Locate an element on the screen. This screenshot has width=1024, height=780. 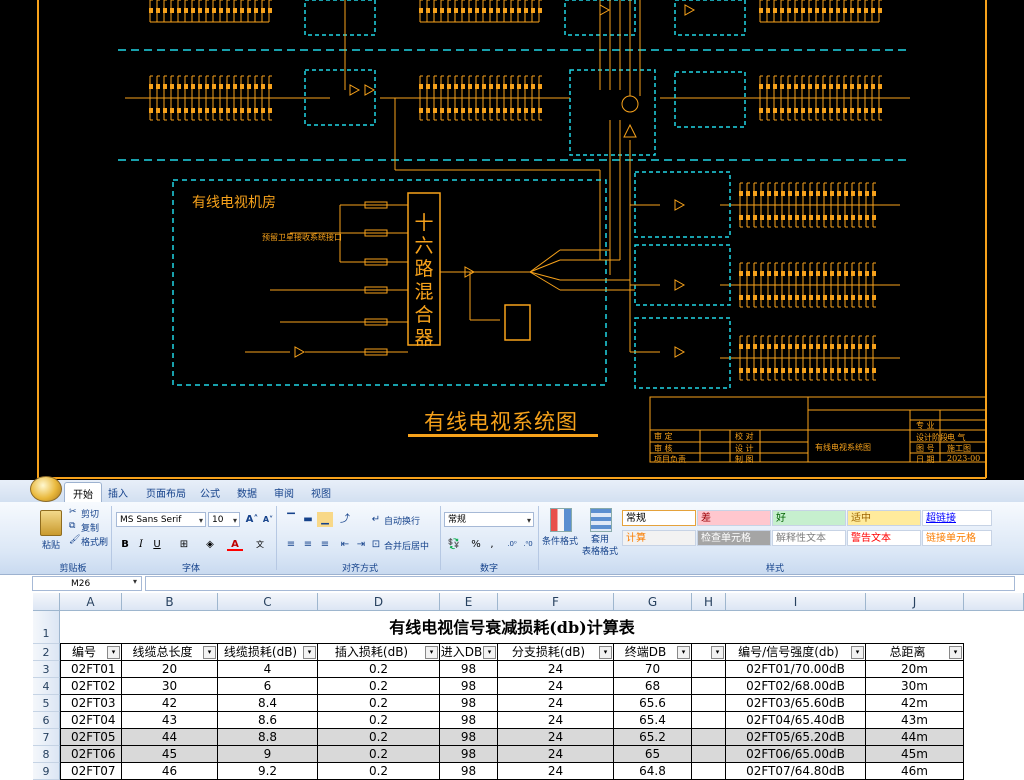
table-cell: 46m is located at coordinates (915, 771).